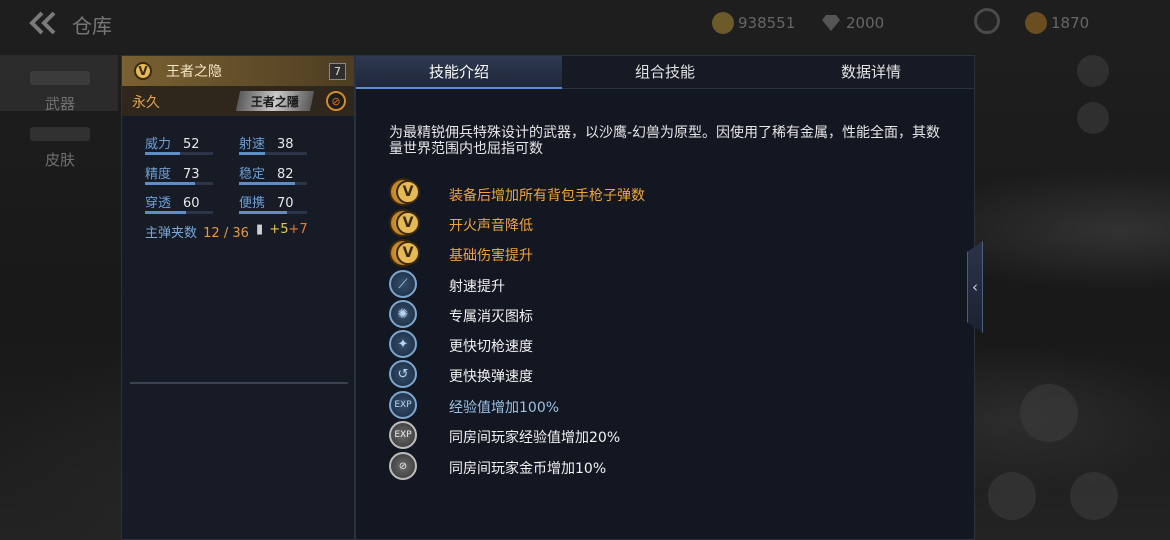 The width and height of the screenshot is (1170, 540). Describe the element at coordinates (43, 23) in the screenshot. I see `double-chevron-left-icon` at that location.